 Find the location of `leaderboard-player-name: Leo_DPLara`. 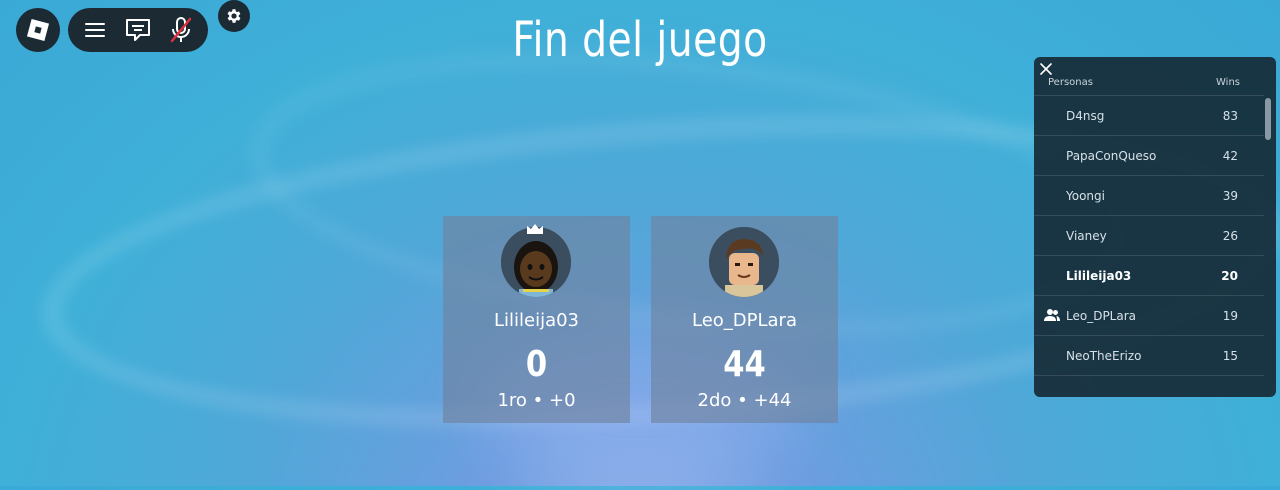

leaderboard-player-name: Leo_DPLara is located at coordinates (1101, 316).